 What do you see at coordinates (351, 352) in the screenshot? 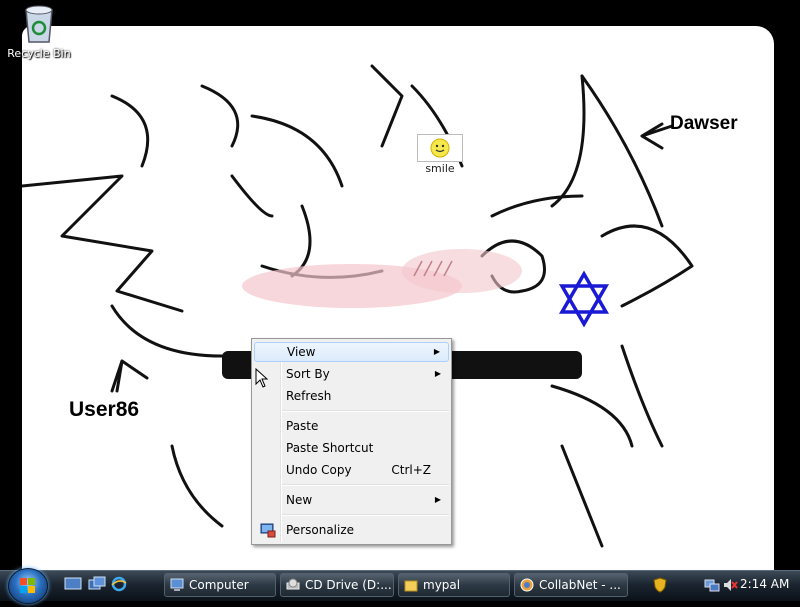
I see `menu-item-view: View ▶` at bounding box center [351, 352].